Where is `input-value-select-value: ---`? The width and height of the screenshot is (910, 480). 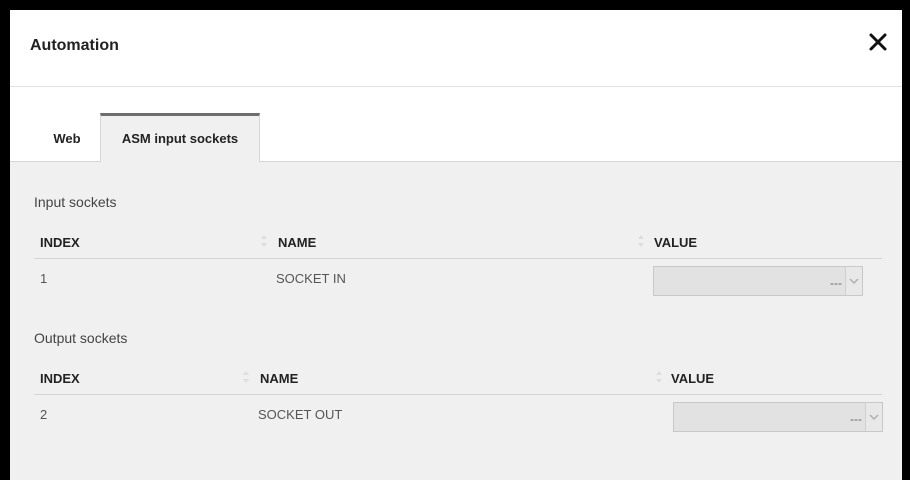 input-value-select-value: --- is located at coordinates (836, 283).